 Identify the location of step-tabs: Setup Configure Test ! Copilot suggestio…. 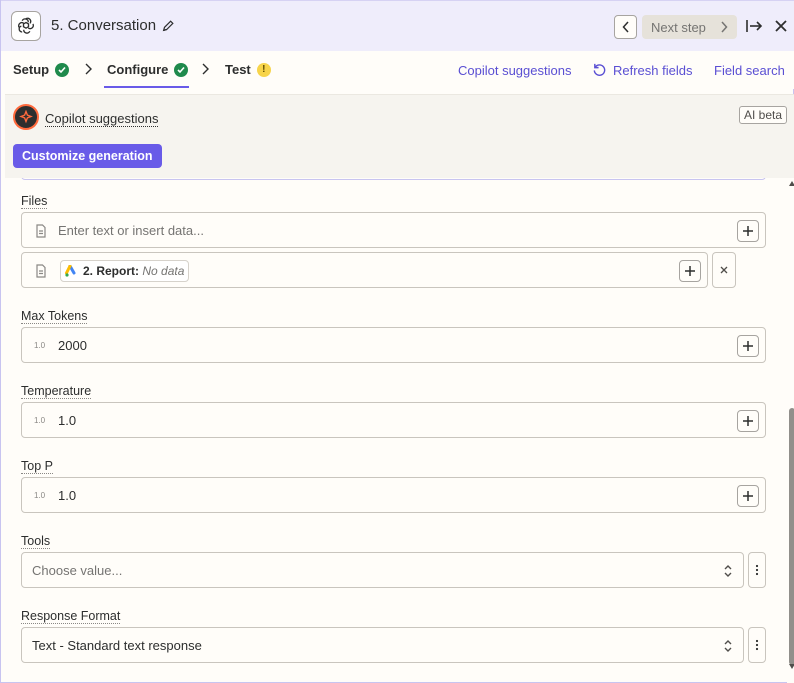
(397, 70).